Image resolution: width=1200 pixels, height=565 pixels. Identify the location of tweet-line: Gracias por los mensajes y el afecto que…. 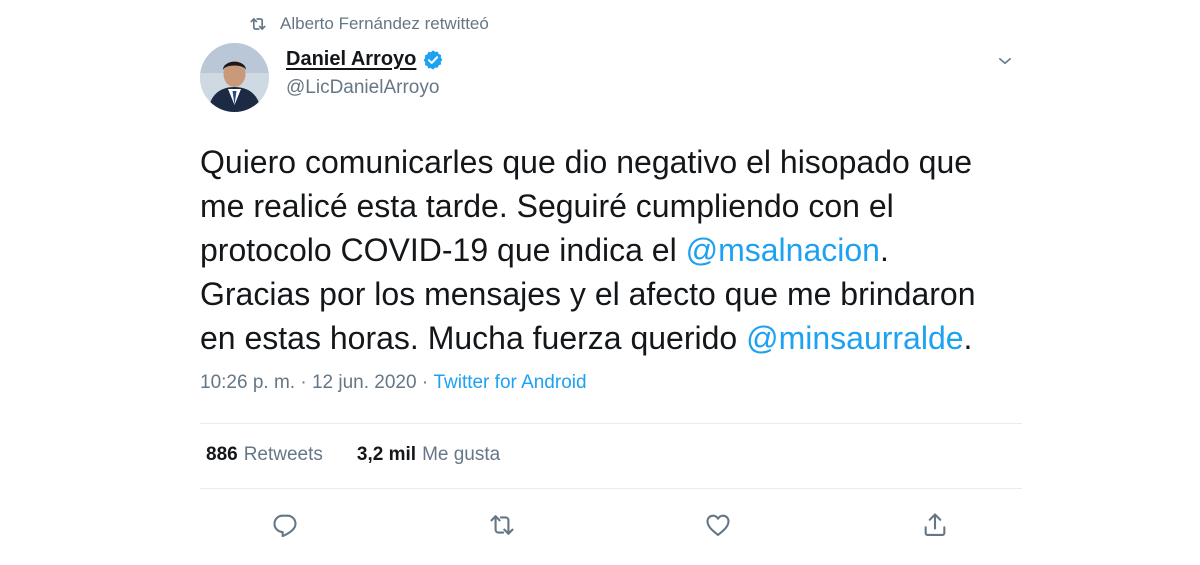
(588, 294).